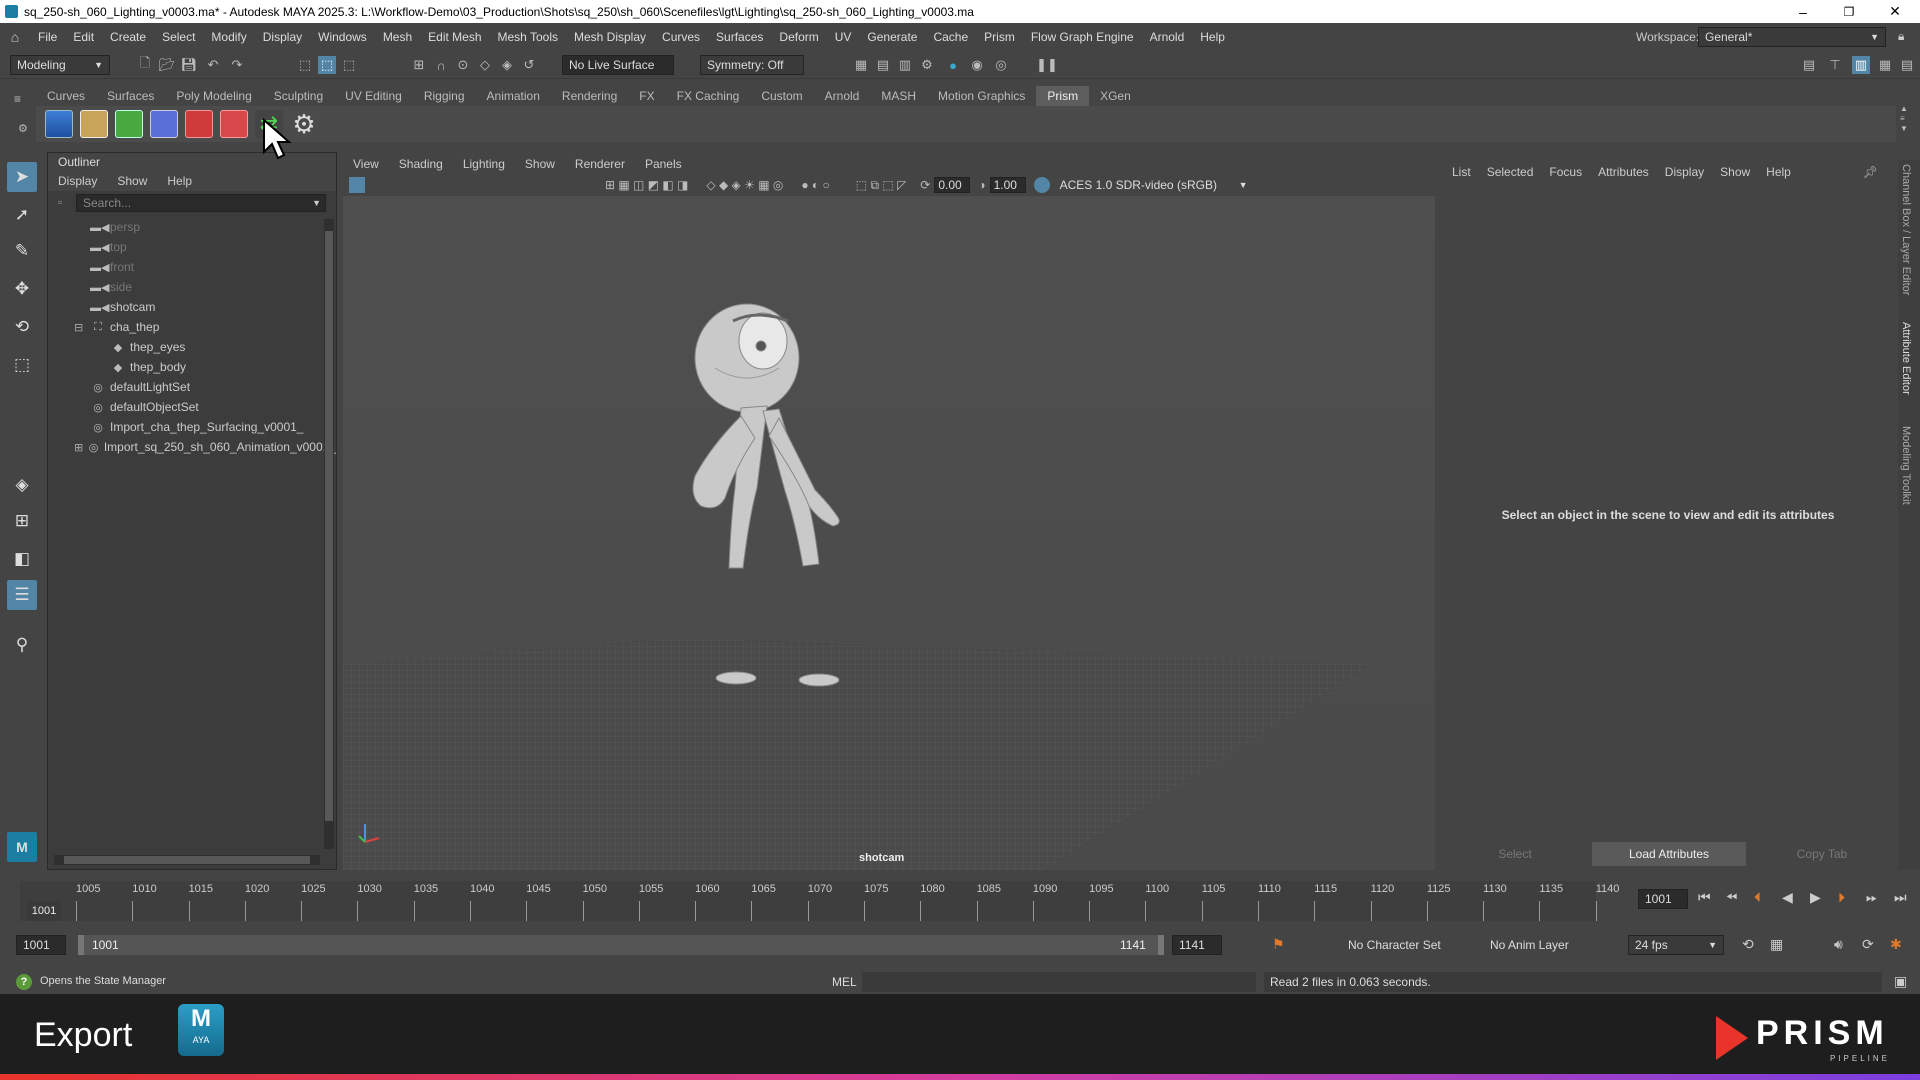  What do you see at coordinates (507, 65) in the screenshot?
I see `snap-surface-icon: ◈` at bounding box center [507, 65].